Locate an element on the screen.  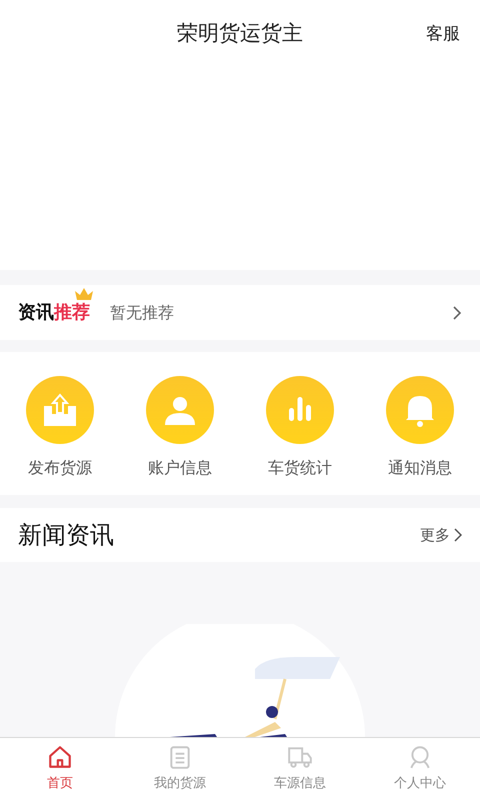
more-link: 更多 is located at coordinates (441, 535).